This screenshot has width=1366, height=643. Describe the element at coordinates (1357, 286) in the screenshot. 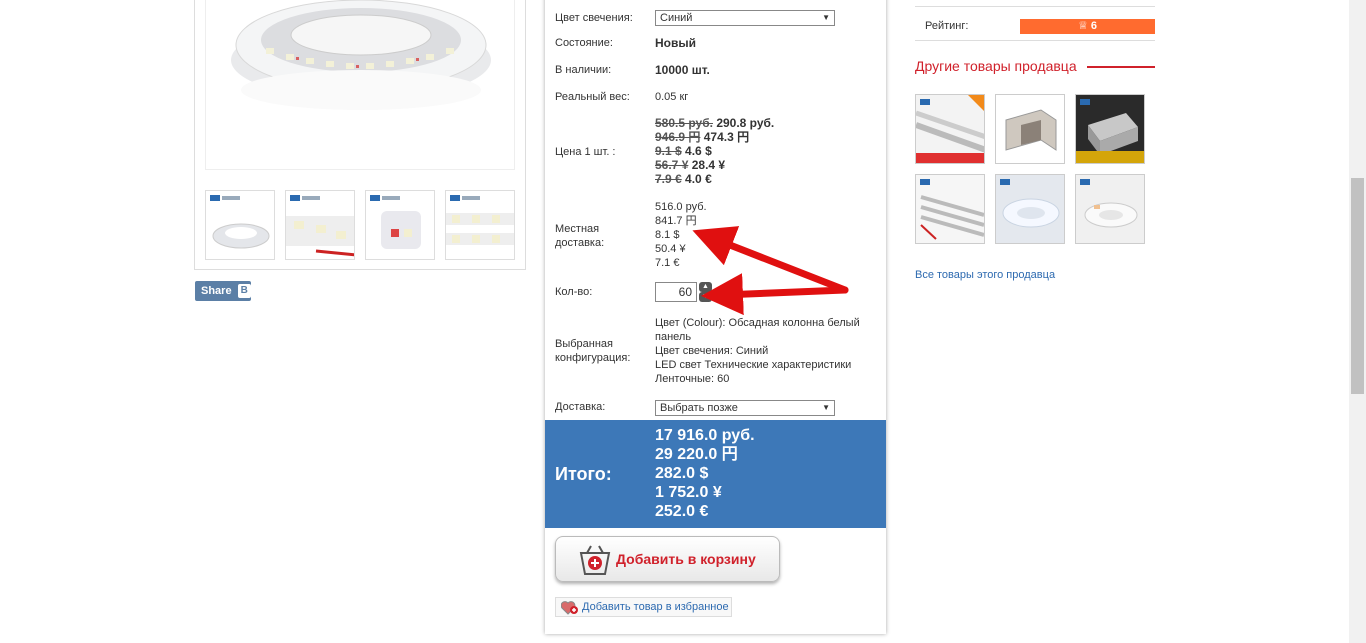

I see `scrollbar-thumb` at that location.